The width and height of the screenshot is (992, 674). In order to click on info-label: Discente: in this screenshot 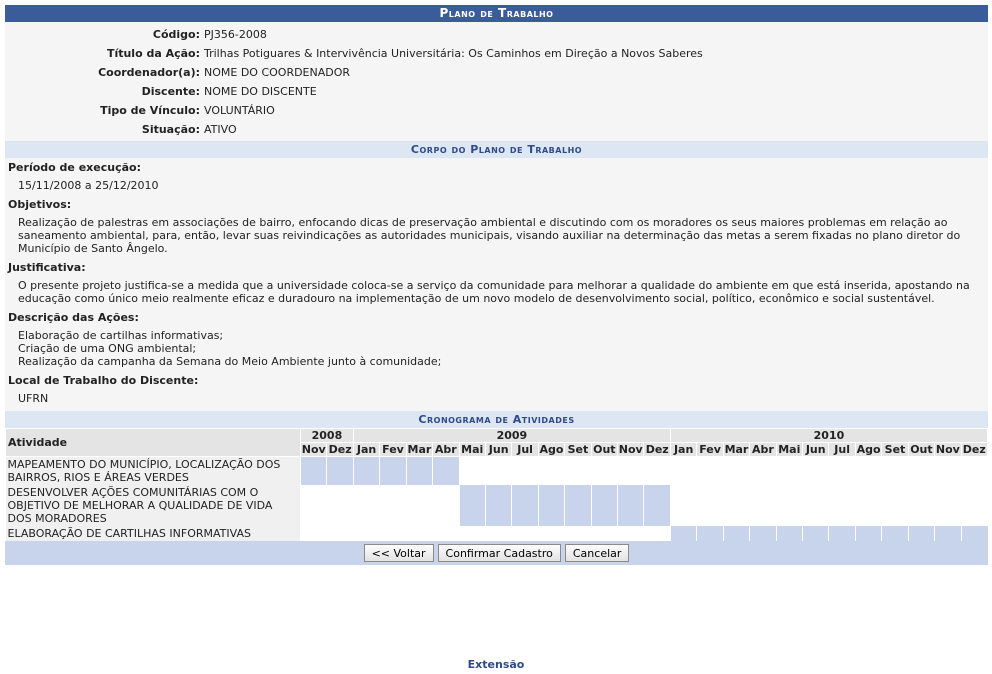, I will do `click(170, 91)`.